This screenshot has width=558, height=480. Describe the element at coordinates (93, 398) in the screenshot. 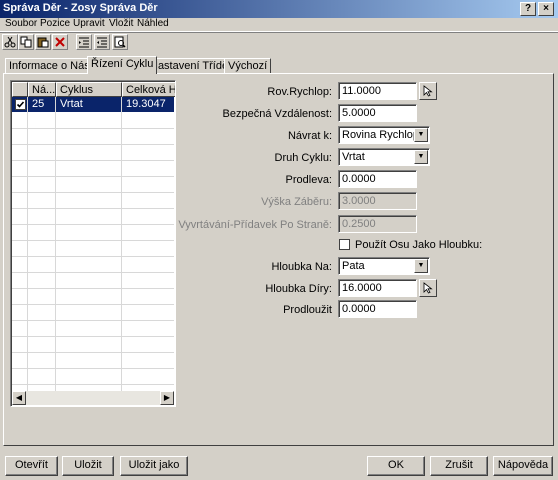

I see `horizontal-scrollbar: ◀ ▶` at that location.